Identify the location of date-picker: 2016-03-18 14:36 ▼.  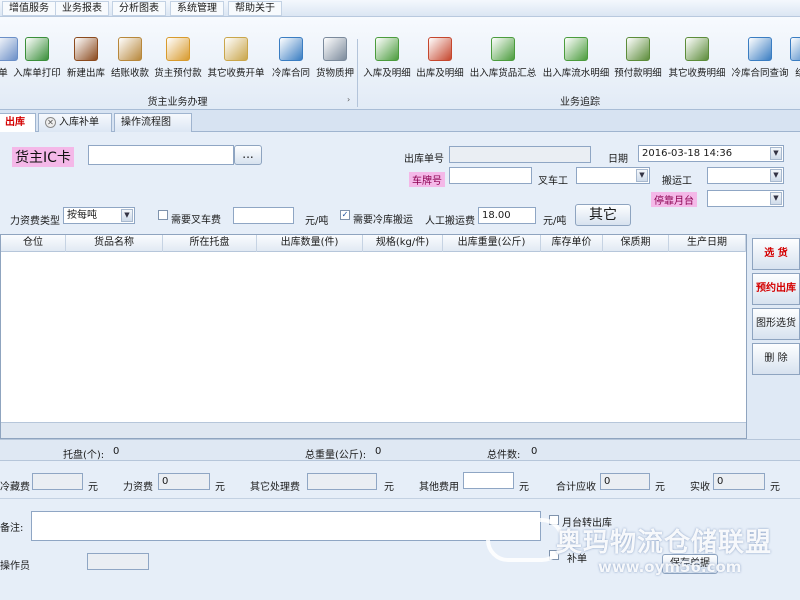
(711, 153).